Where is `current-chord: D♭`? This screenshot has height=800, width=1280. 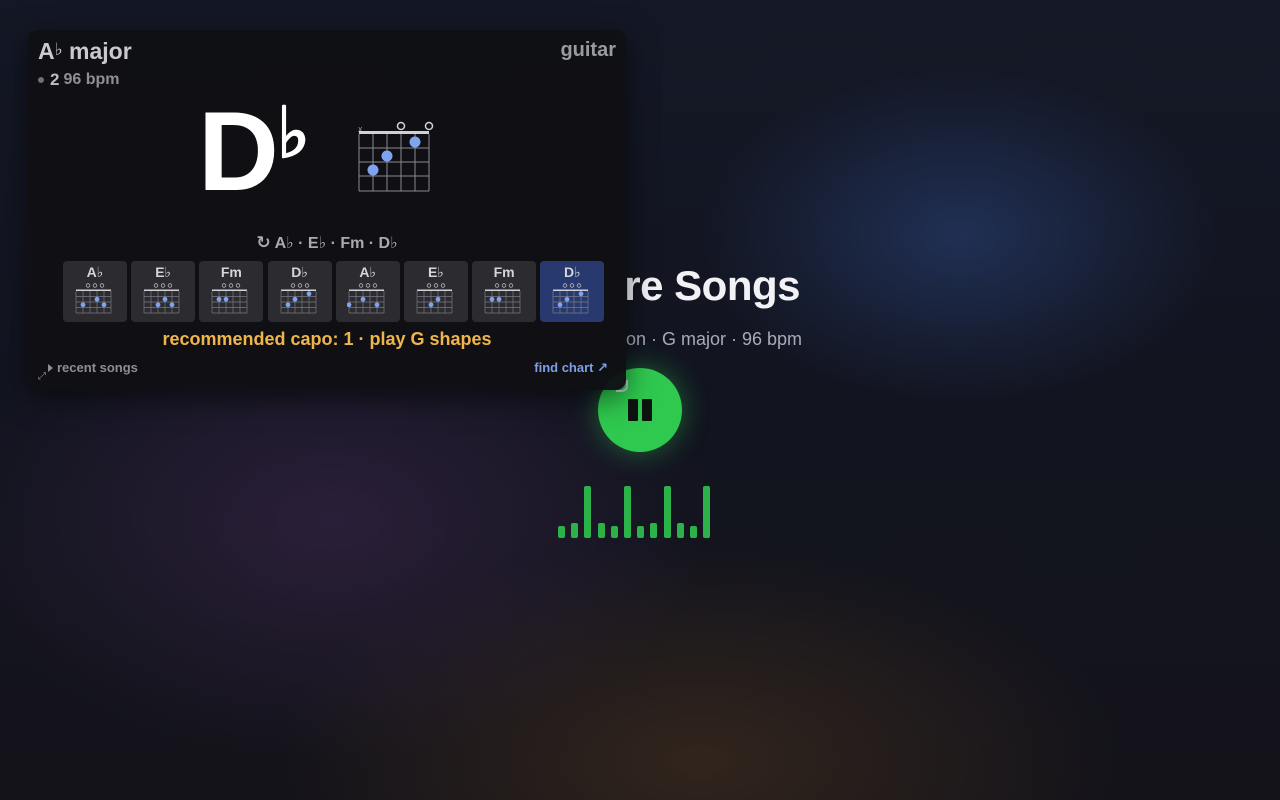 current-chord: D♭ is located at coordinates (254, 151).